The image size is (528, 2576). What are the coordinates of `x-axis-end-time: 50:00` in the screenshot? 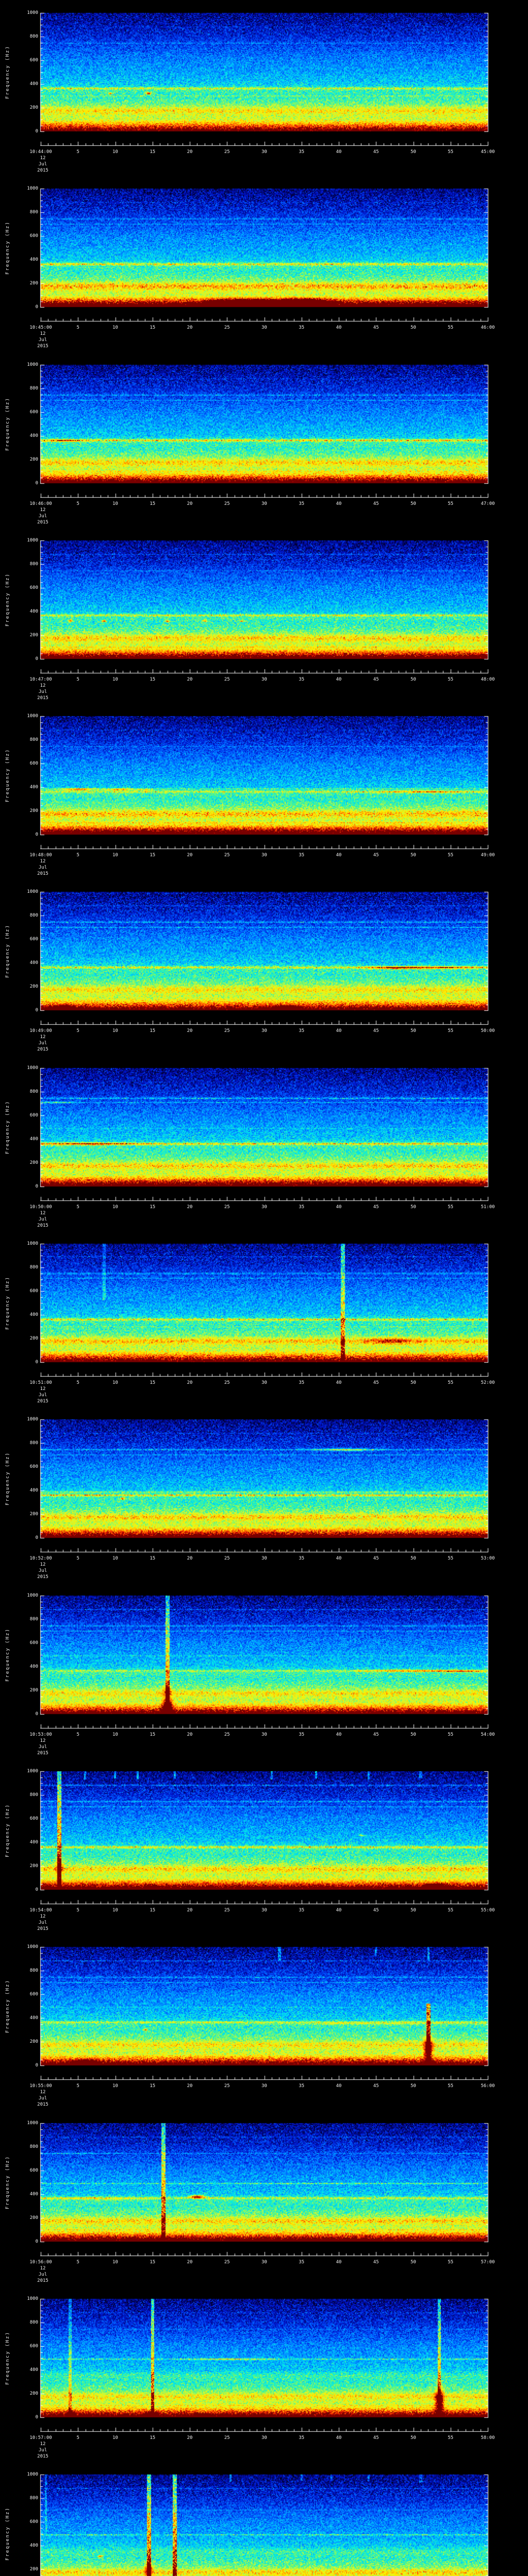 It's located at (488, 1030).